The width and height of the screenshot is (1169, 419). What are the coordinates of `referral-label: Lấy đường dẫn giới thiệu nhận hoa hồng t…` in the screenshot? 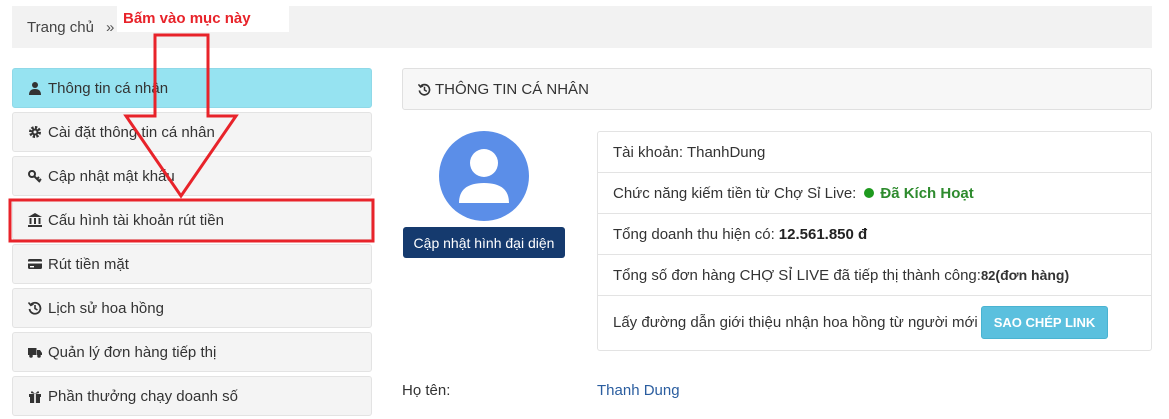 It's located at (795, 322).